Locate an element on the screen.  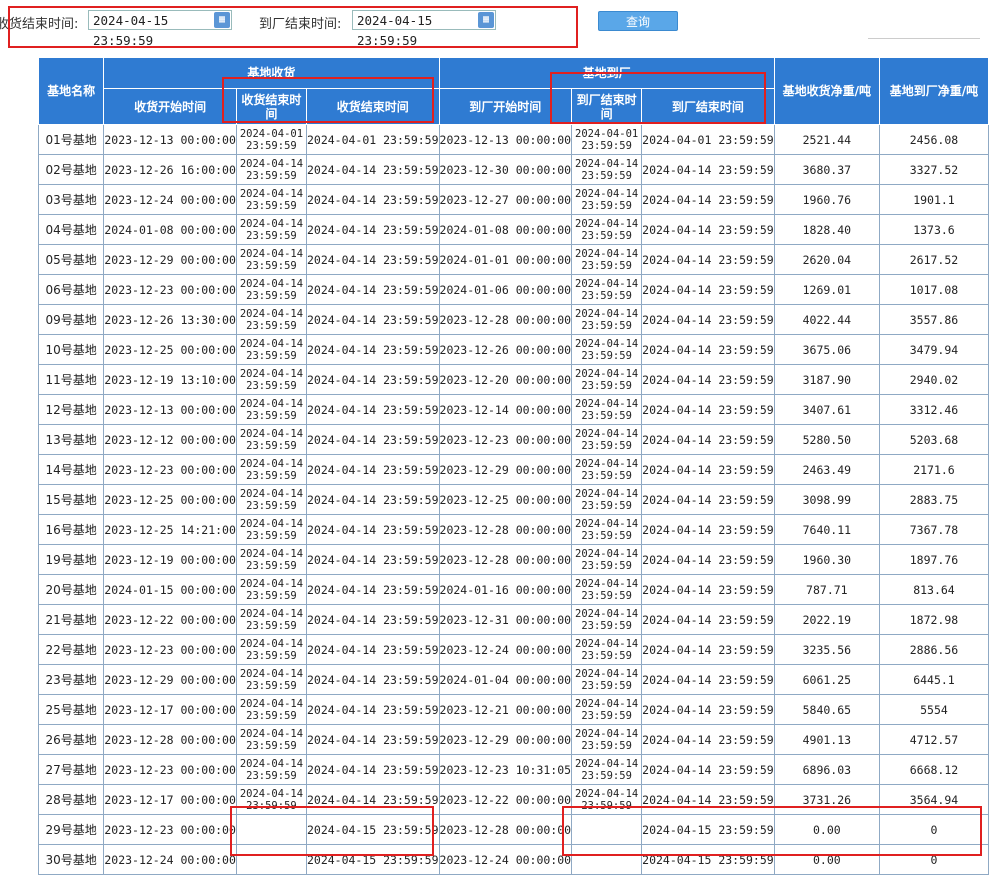
cell-arrival-end-b: 2024-04-15 23:59:59 is located at coordinates (708, 829).